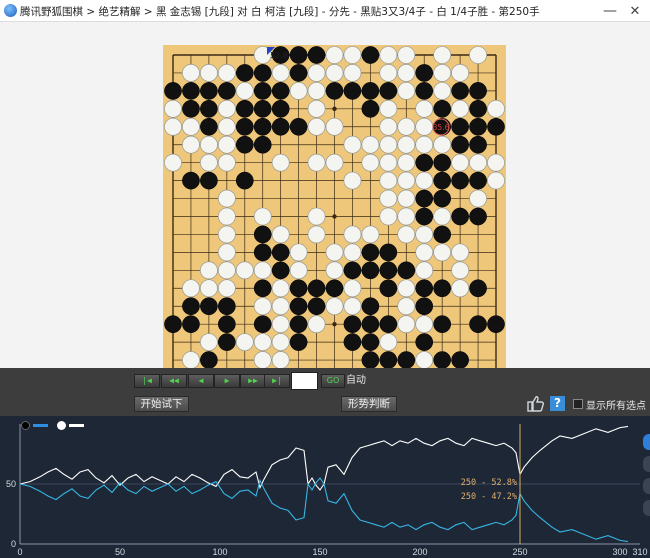 The height and width of the screenshot is (558, 650). I want to click on last-move-button: ▶|, so click(277, 381).